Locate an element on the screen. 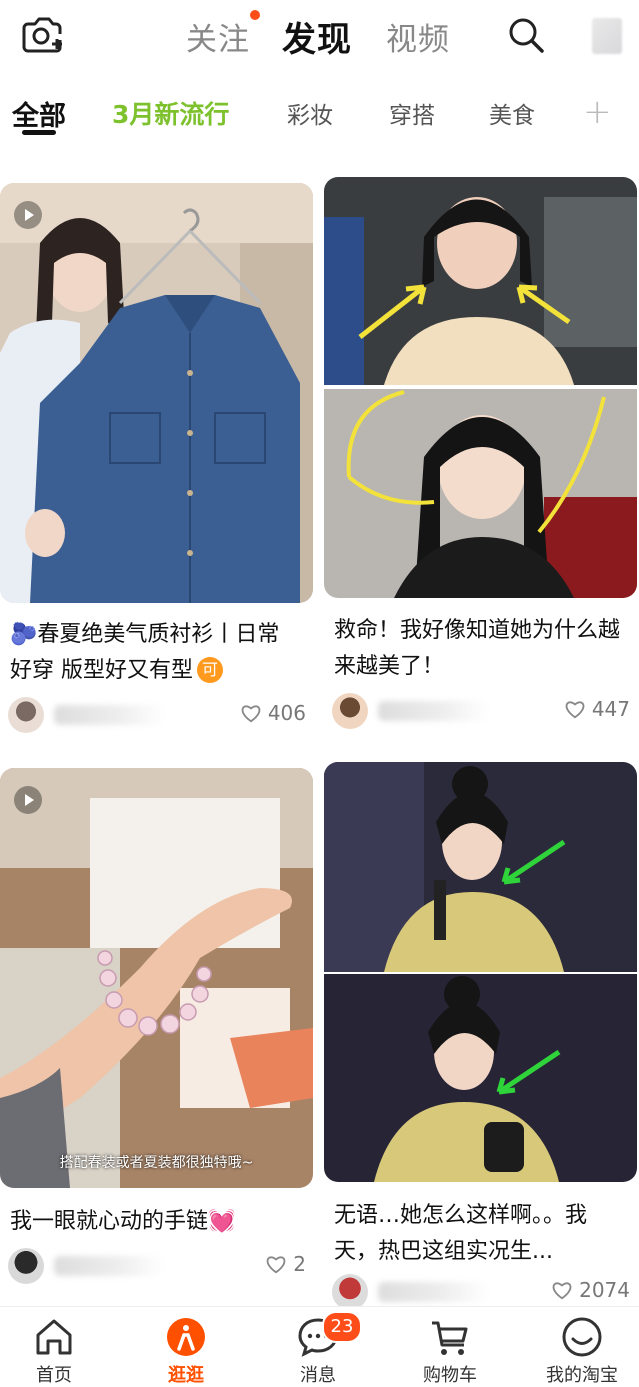  card-meta: 447 is located at coordinates (481, 713).